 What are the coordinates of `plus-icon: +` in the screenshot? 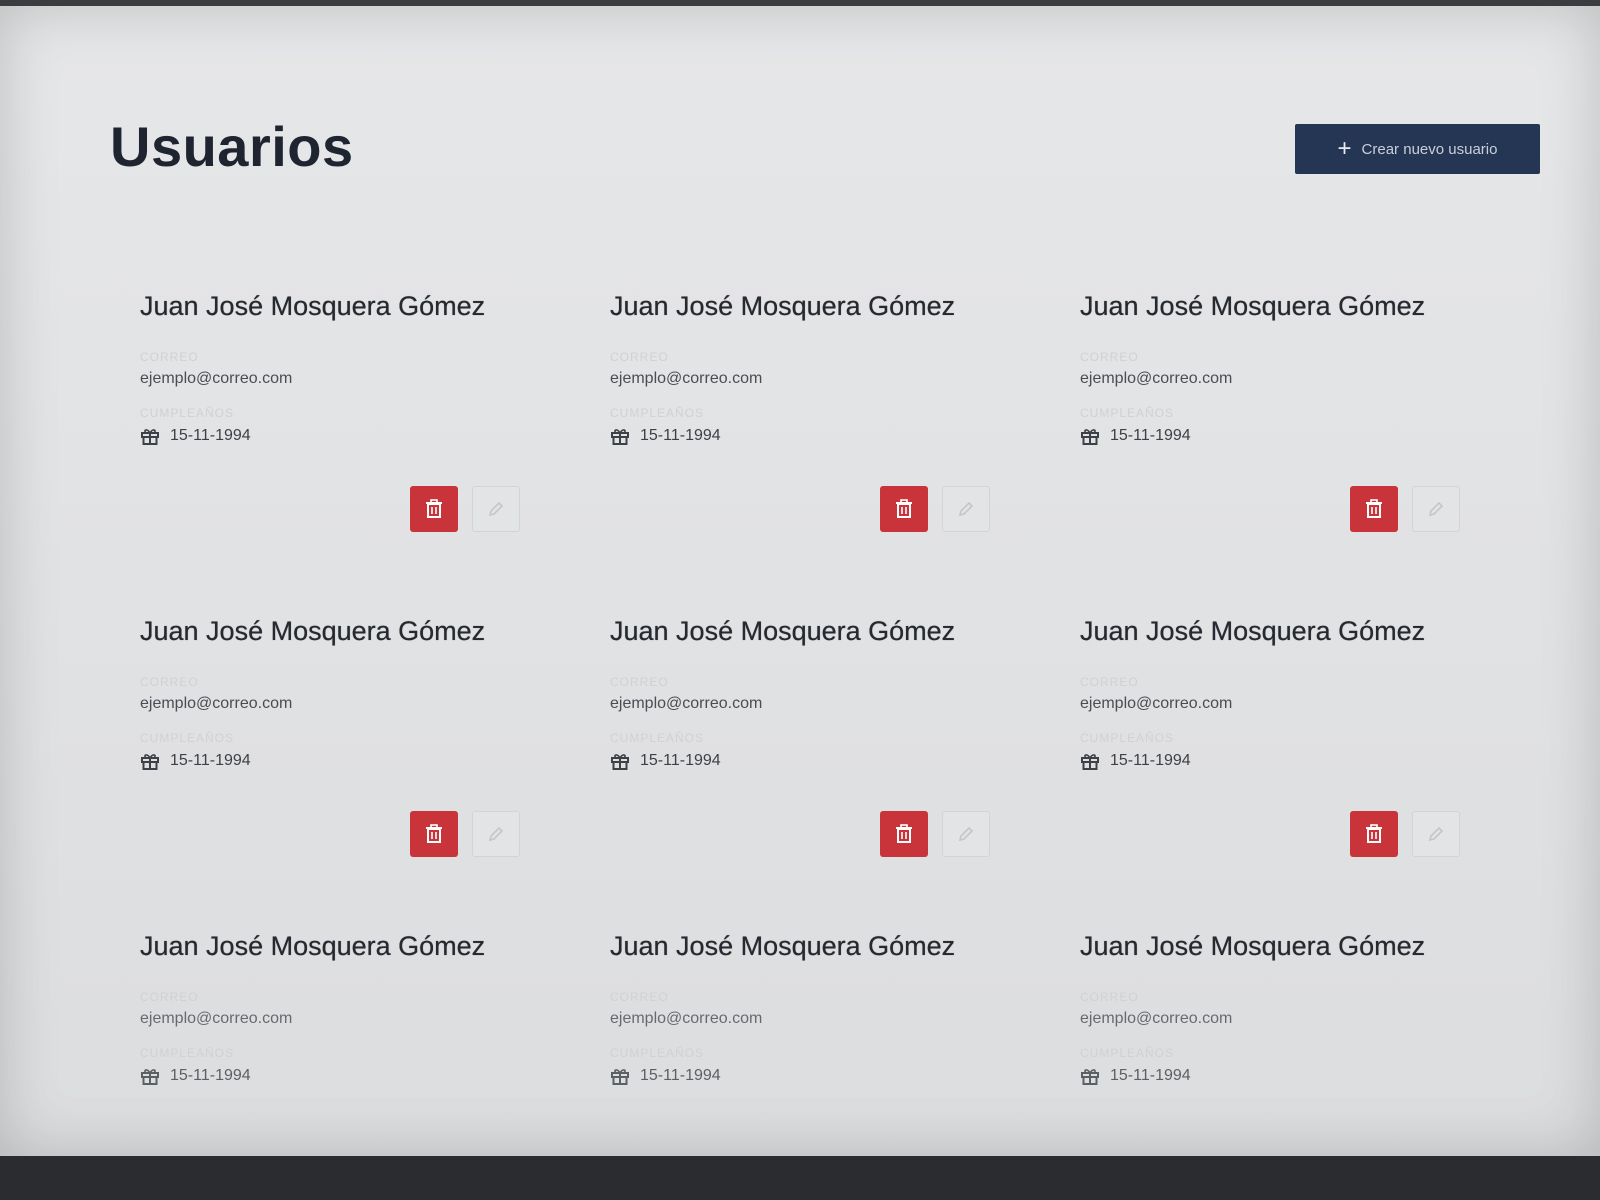 It's located at (1344, 148).